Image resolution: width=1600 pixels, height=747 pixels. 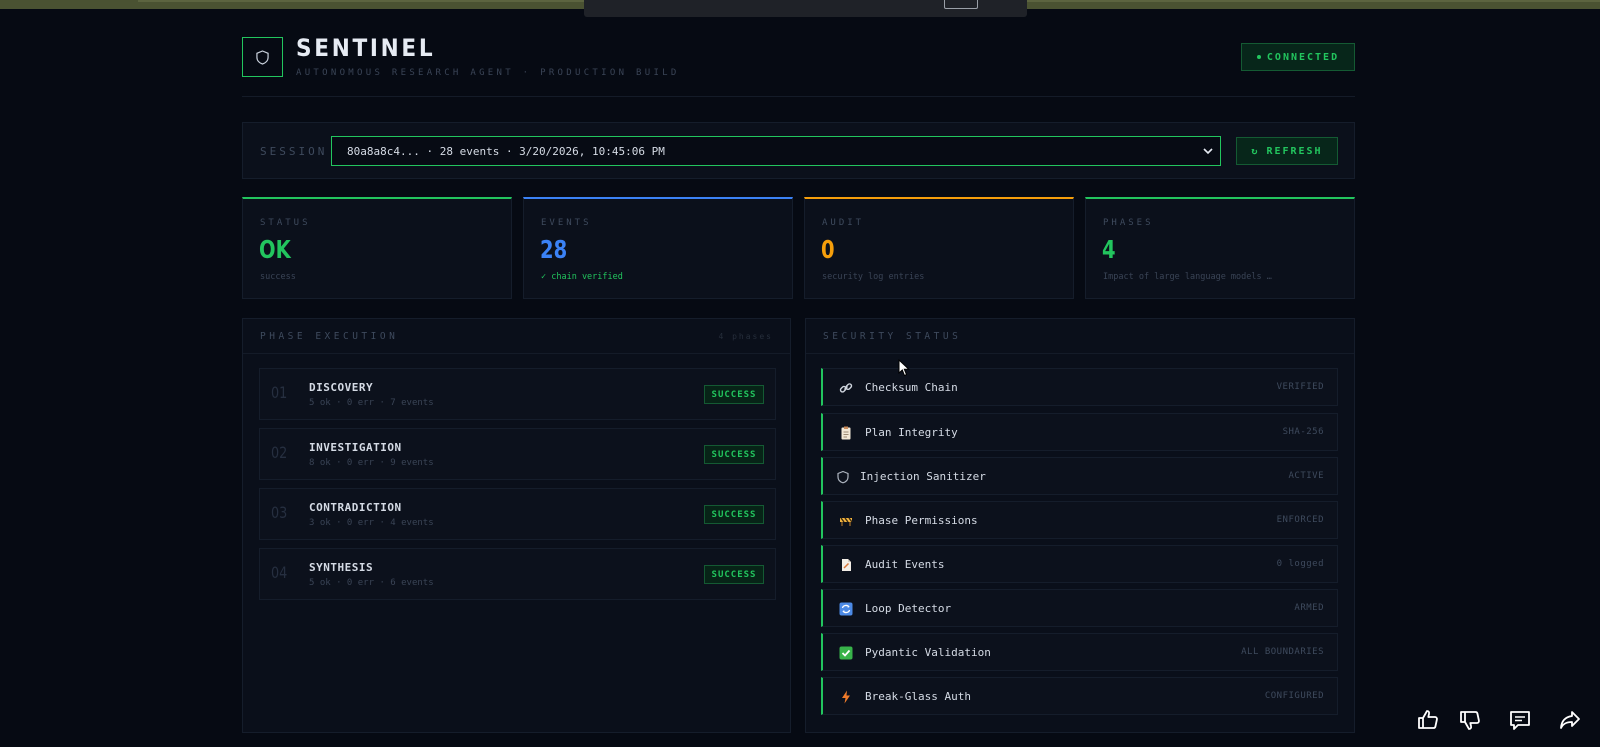 What do you see at coordinates (516, 336) in the screenshot?
I see `panel-header: PHASE EXECUTION 4 phases` at bounding box center [516, 336].